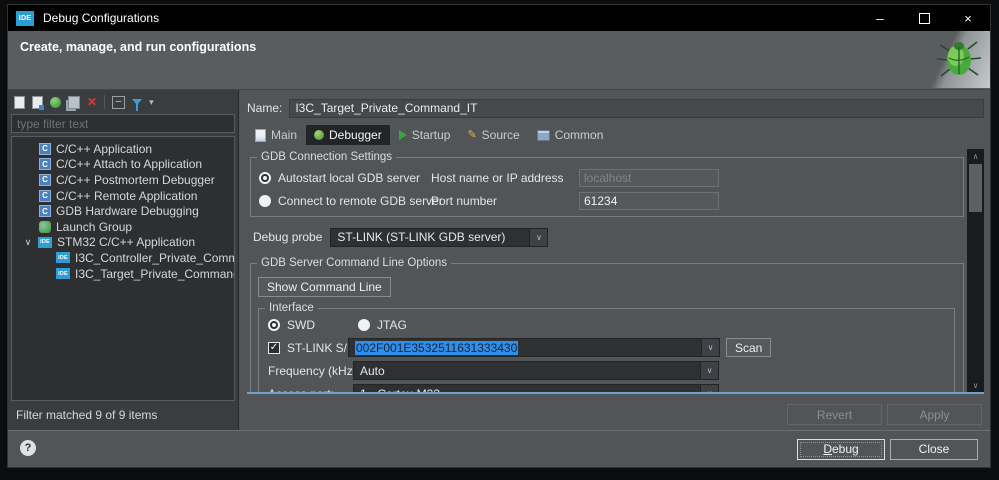  What do you see at coordinates (372, 370) in the screenshot?
I see `frequency-value: Auto` at bounding box center [372, 370].